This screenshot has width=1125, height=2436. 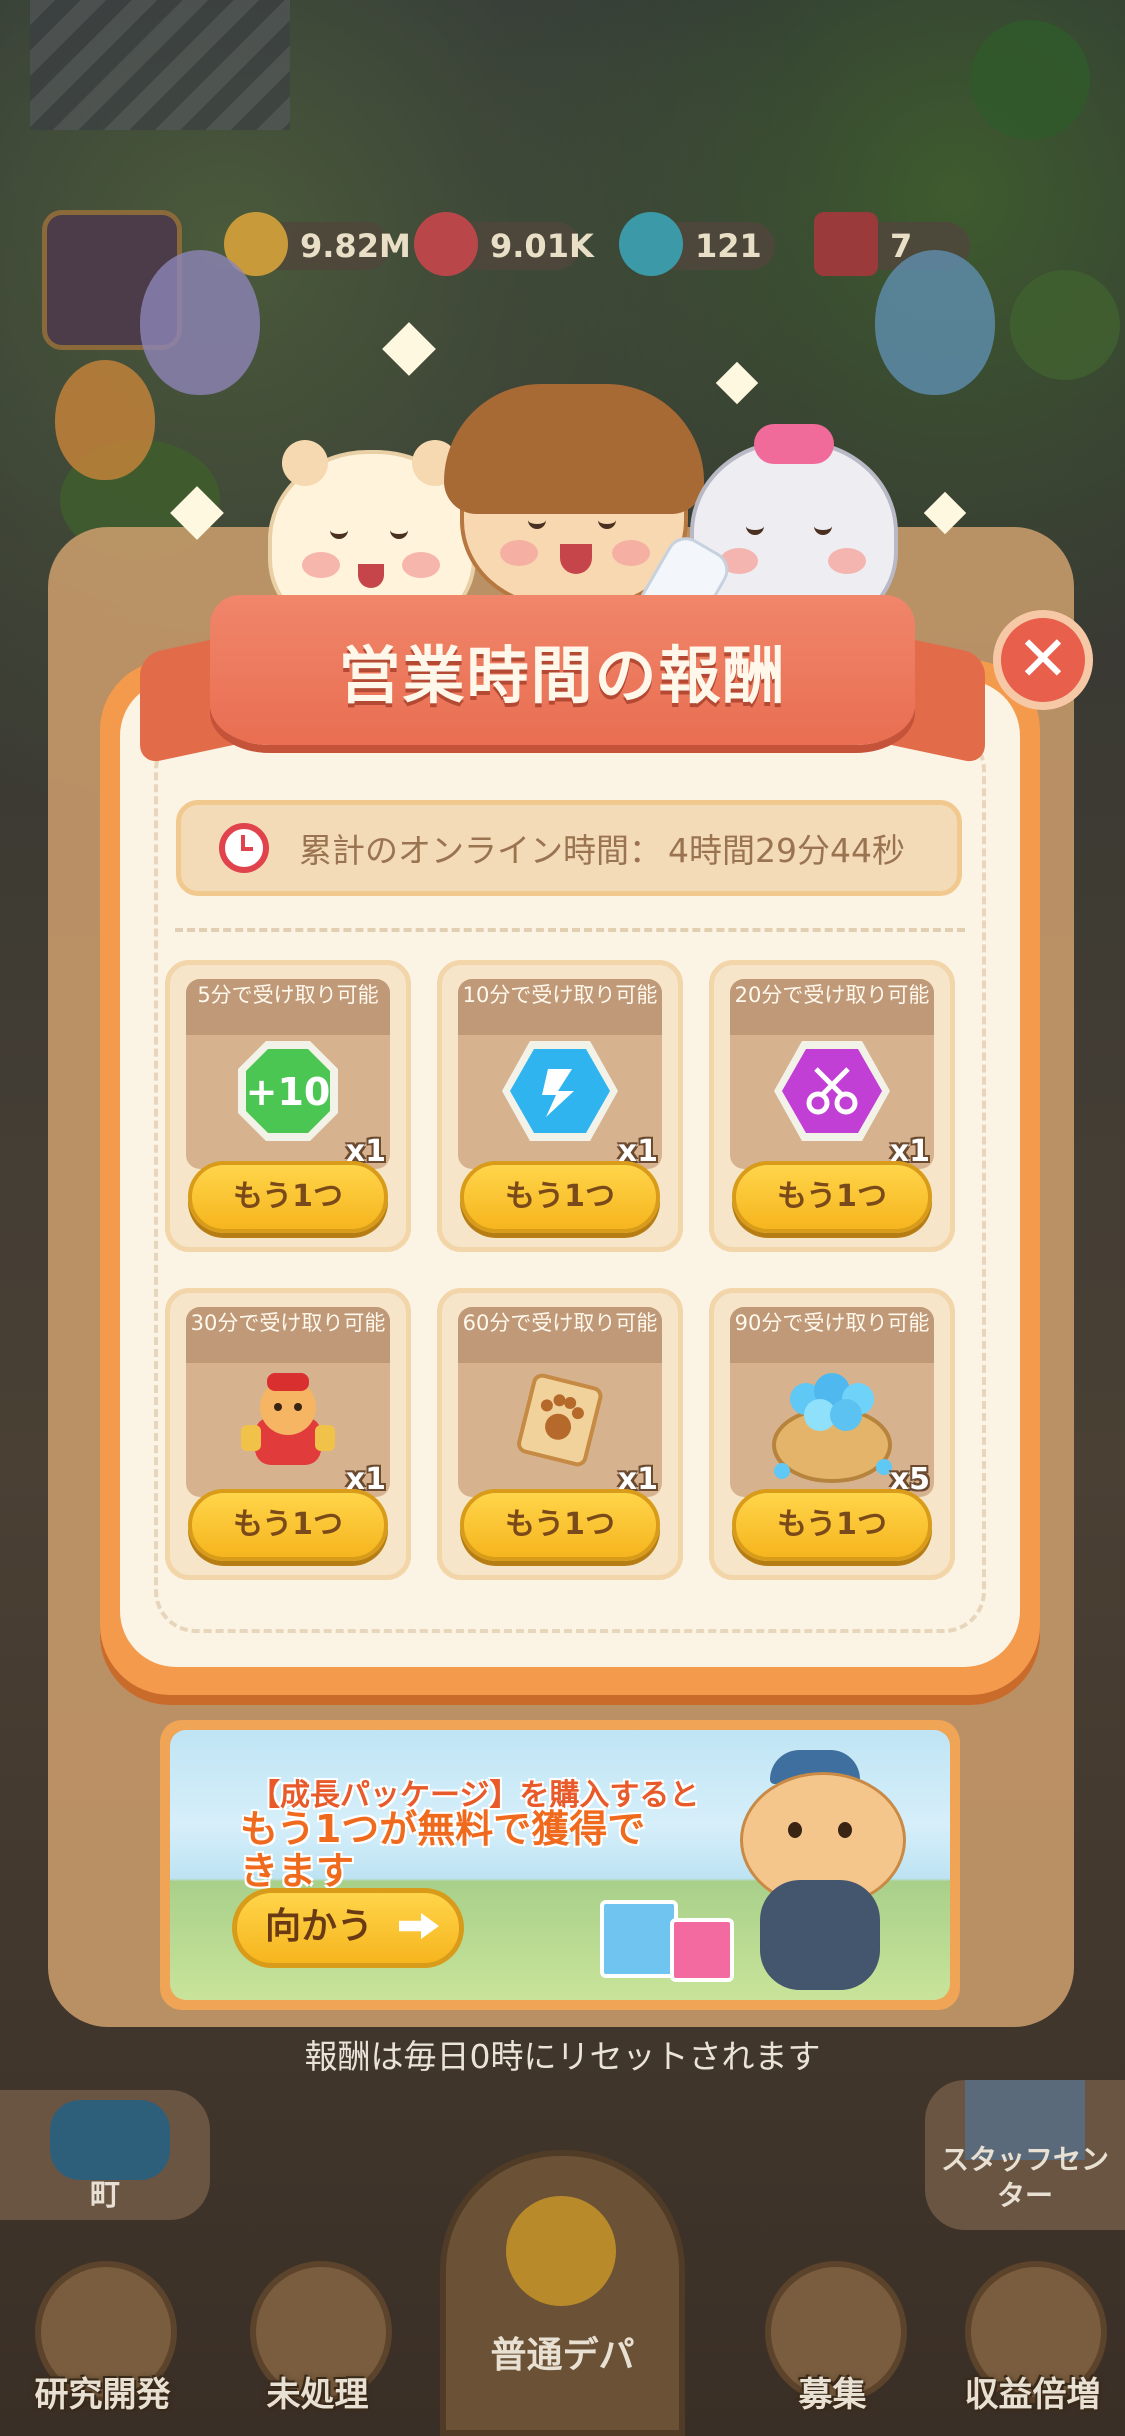 I want to click on arrow-right-icon, so click(x=419, y=1926).